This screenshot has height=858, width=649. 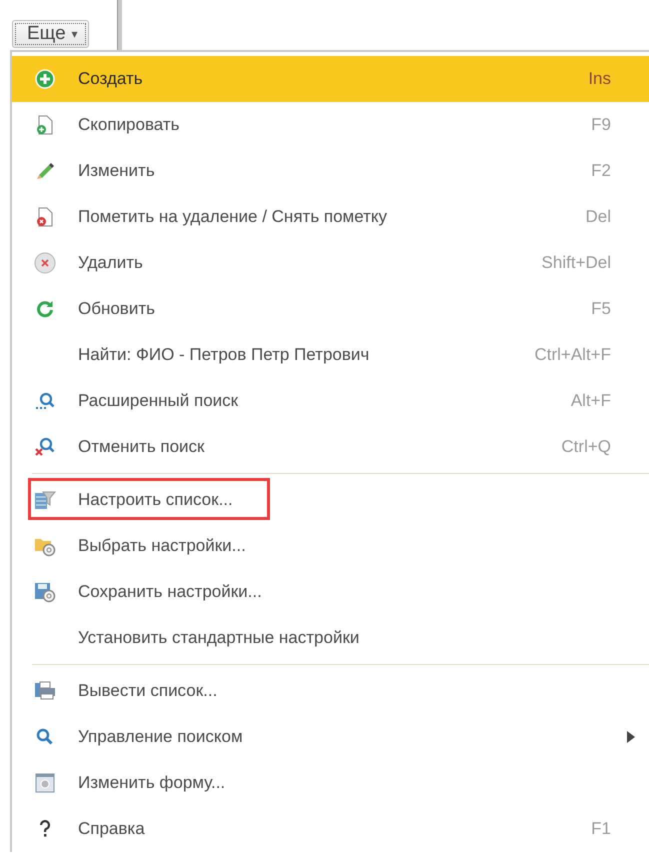 What do you see at coordinates (219, 638) in the screenshot?
I see `menu-item-label: Установить стандартные настройки` at bounding box center [219, 638].